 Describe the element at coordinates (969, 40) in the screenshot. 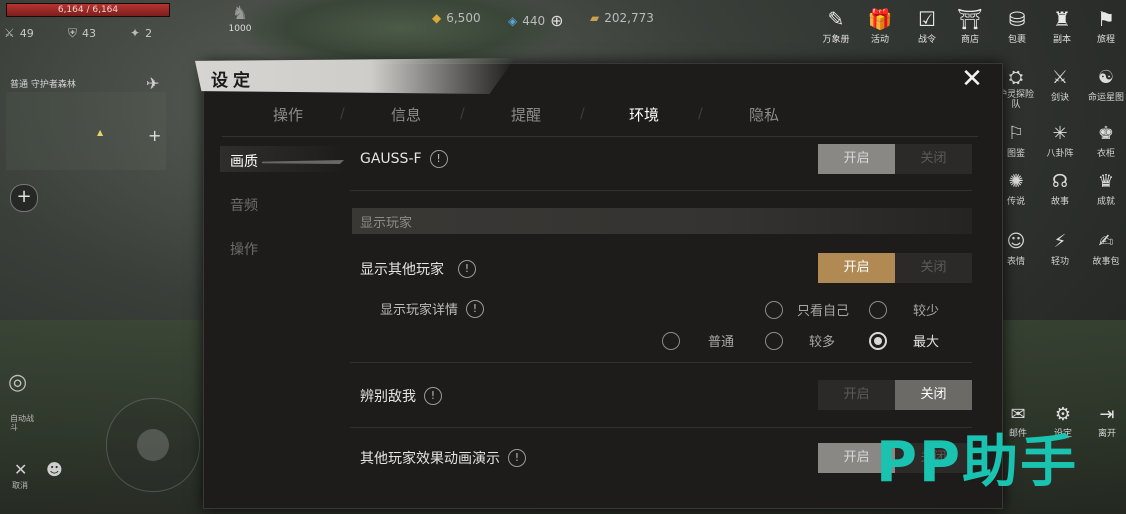

I see `menu-label: 商店` at that location.